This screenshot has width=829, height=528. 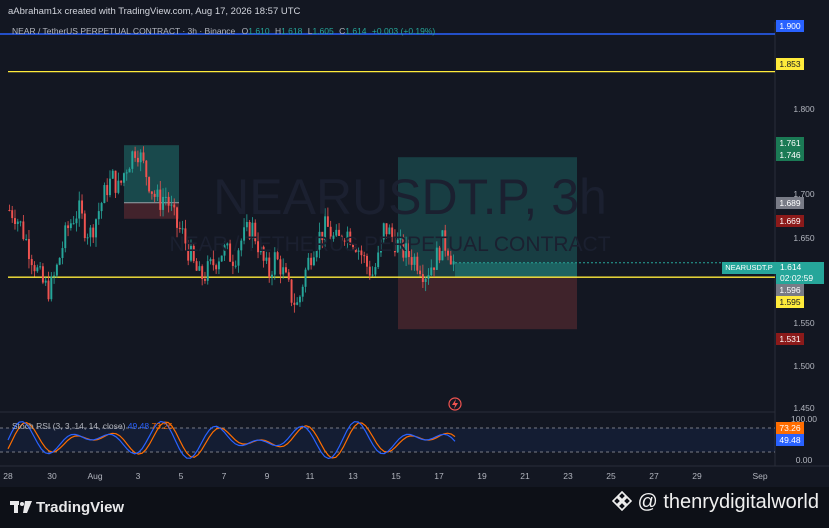 What do you see at coordinates (790, 290) in the screenshot?
I see `price-tag-entry: 1.596` at bounding box center [790, 290].